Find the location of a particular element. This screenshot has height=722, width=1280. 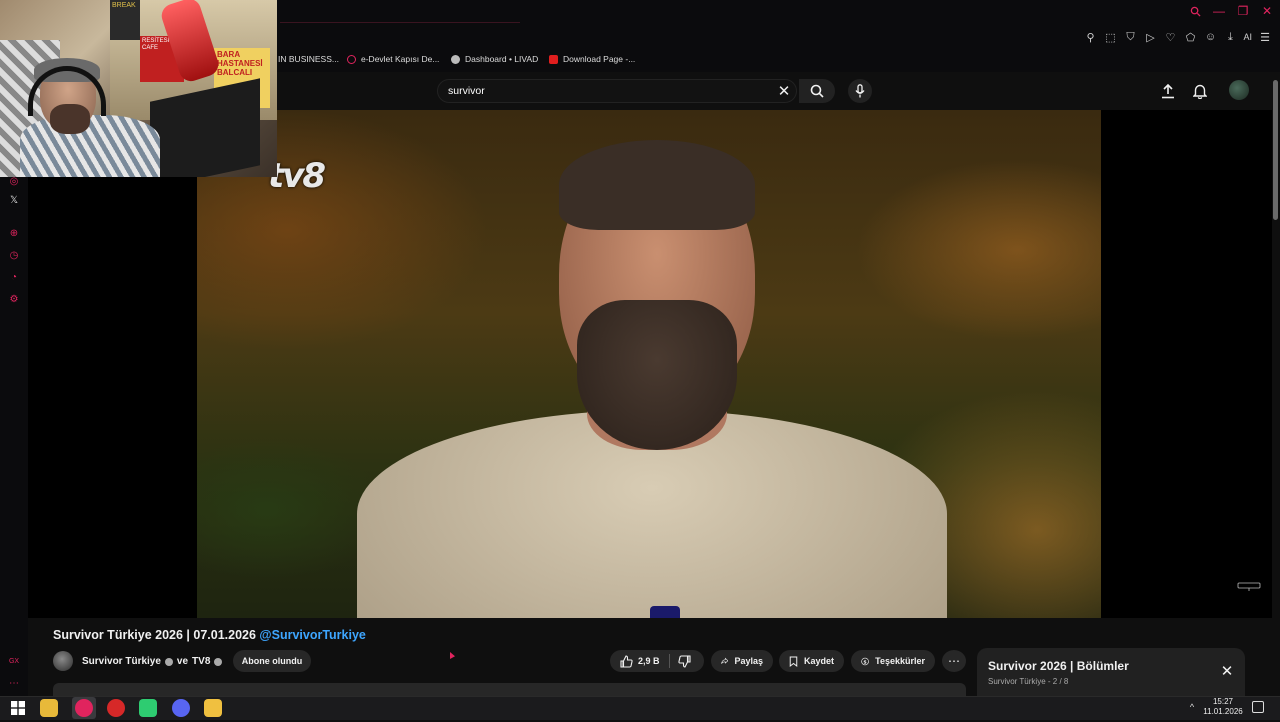

profile-icon: ☺ is located at coordinates (1210, 37).